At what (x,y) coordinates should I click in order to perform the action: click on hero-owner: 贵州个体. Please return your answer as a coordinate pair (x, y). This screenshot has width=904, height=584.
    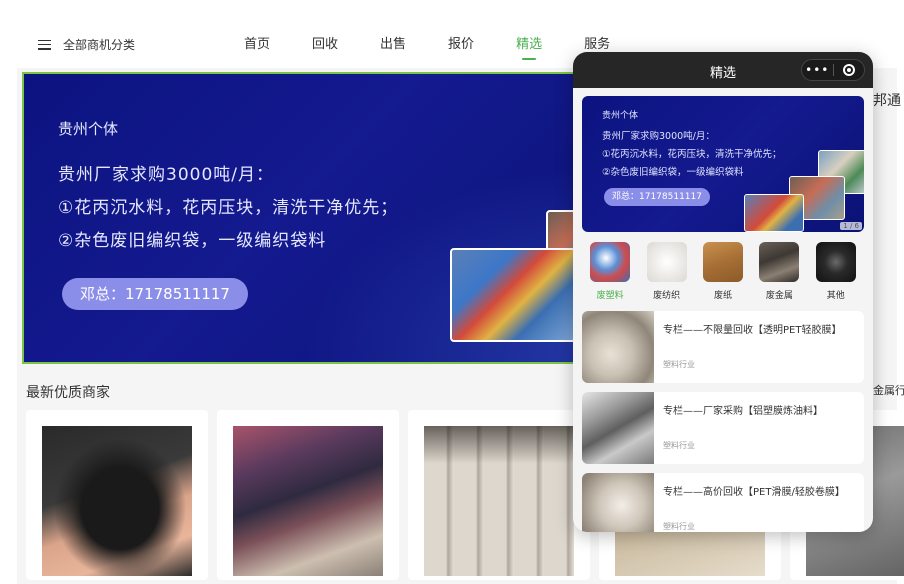
    Looking at the image, I should click on (88, 129).